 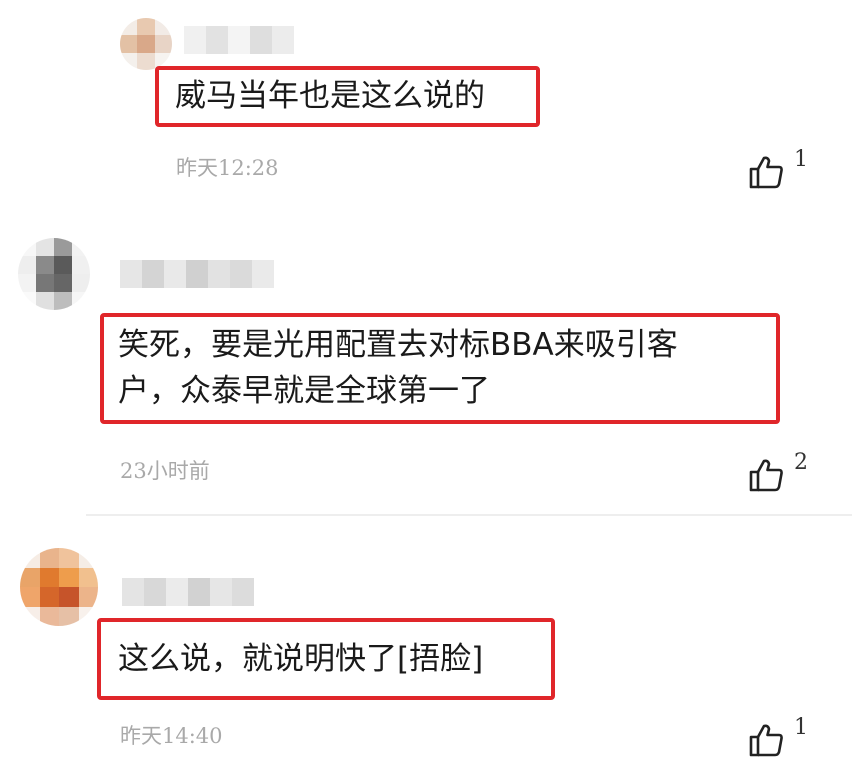 What do you see at coordinates (171, 736) in the screenshot?
I see `comment-timestamp: 昨天14:40` at bounding box center [171, 736].